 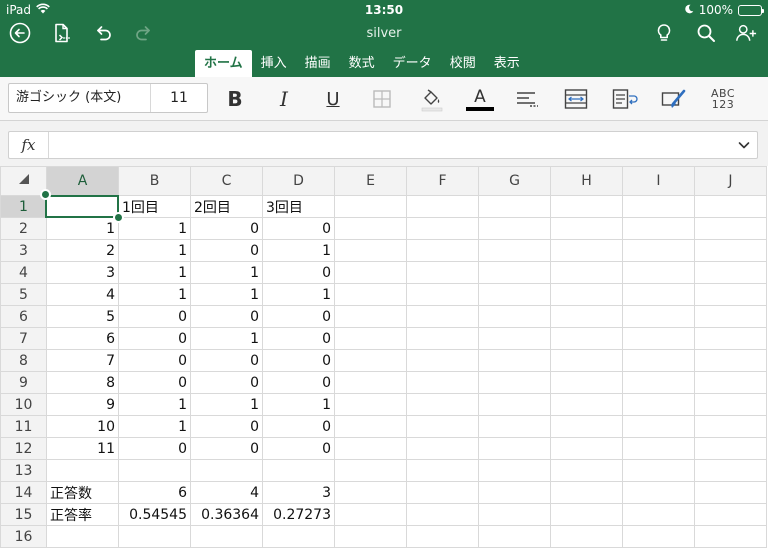 What do you see at coordinates (514, 294) in the screenshot?
I see `cell-g5` at bounding box center [514, 294].